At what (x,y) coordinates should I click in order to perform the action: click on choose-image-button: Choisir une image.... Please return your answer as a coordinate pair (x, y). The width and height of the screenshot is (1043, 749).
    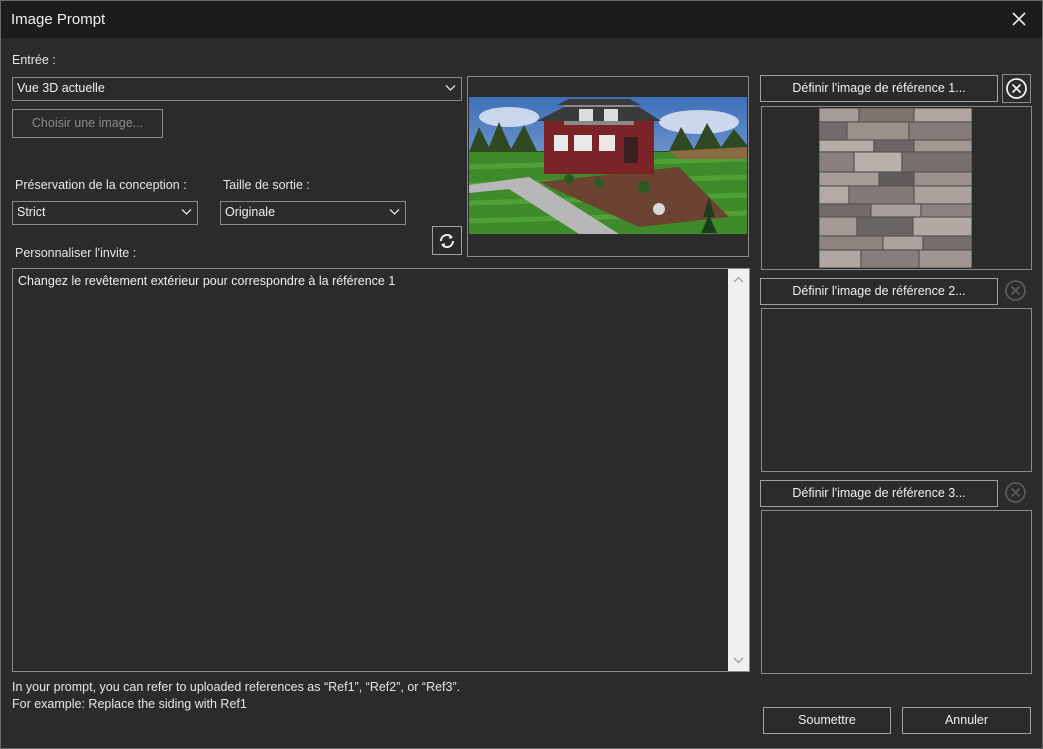
    Looking at the image, I should click on (87, 123).